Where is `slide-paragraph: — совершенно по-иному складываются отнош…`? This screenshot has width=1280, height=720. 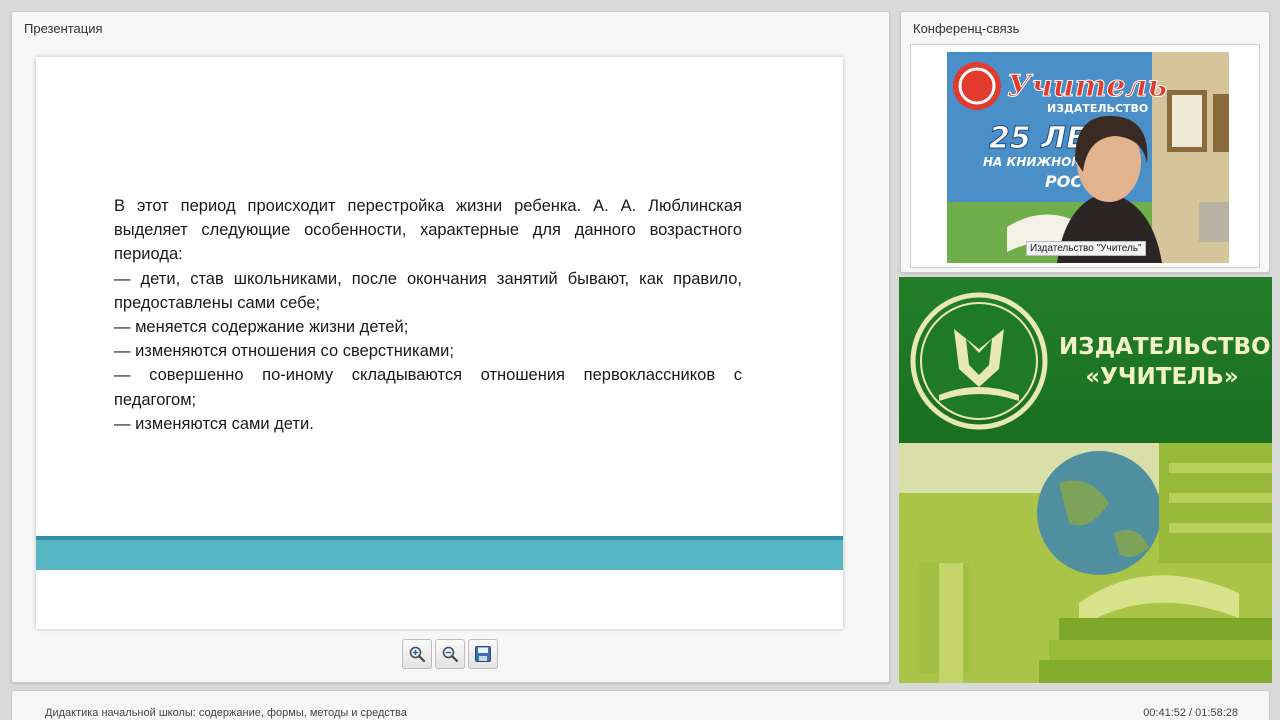
slide-paragraph: — совершенно по-иному складываются отнош… is located at coordinates (428, 387).